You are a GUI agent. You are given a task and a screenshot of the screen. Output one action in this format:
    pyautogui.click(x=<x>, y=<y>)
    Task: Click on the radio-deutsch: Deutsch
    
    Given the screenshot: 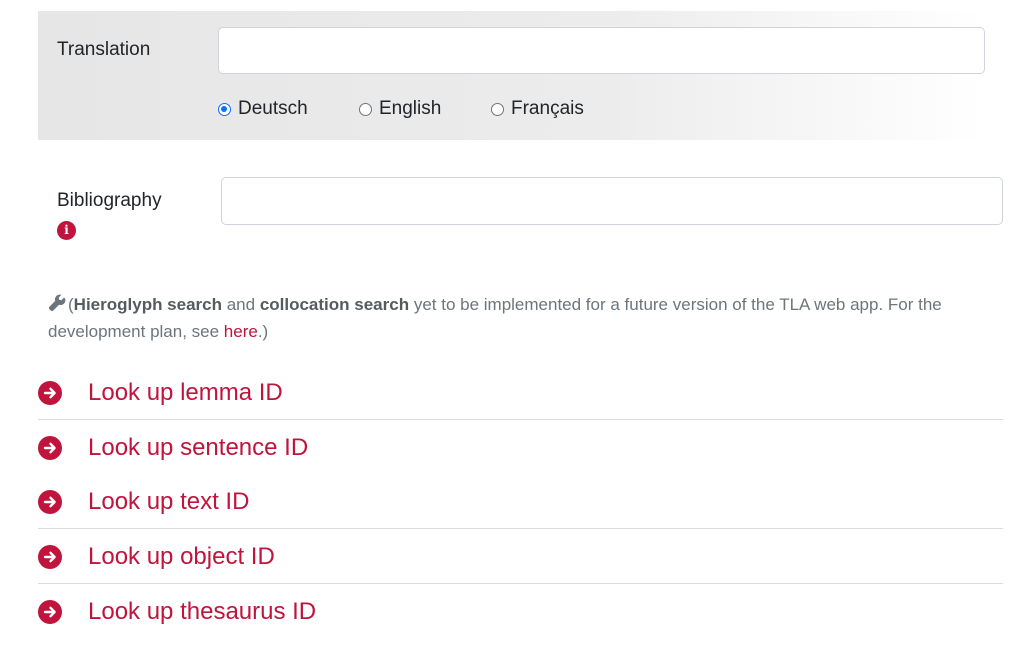 What is the action you would take?
    pyautogui.click(x=263, y=109)
    